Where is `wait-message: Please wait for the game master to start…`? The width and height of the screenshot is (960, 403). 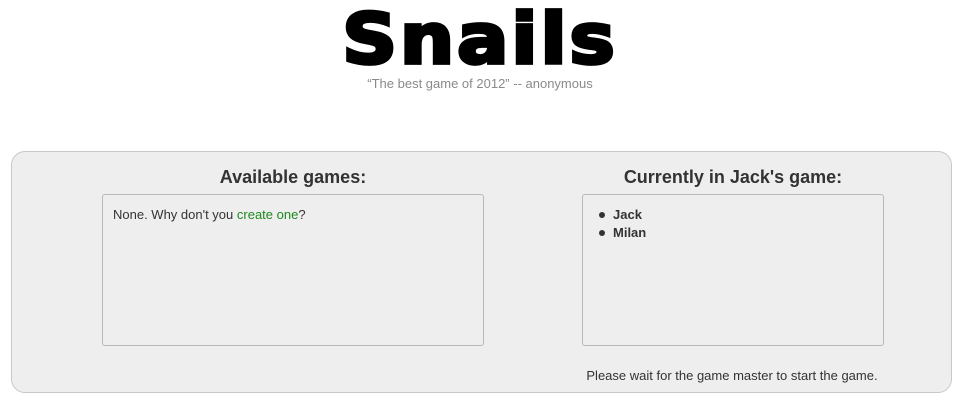
wait-message: Please wait for the game master to start… is located at coordinates (732, 375).